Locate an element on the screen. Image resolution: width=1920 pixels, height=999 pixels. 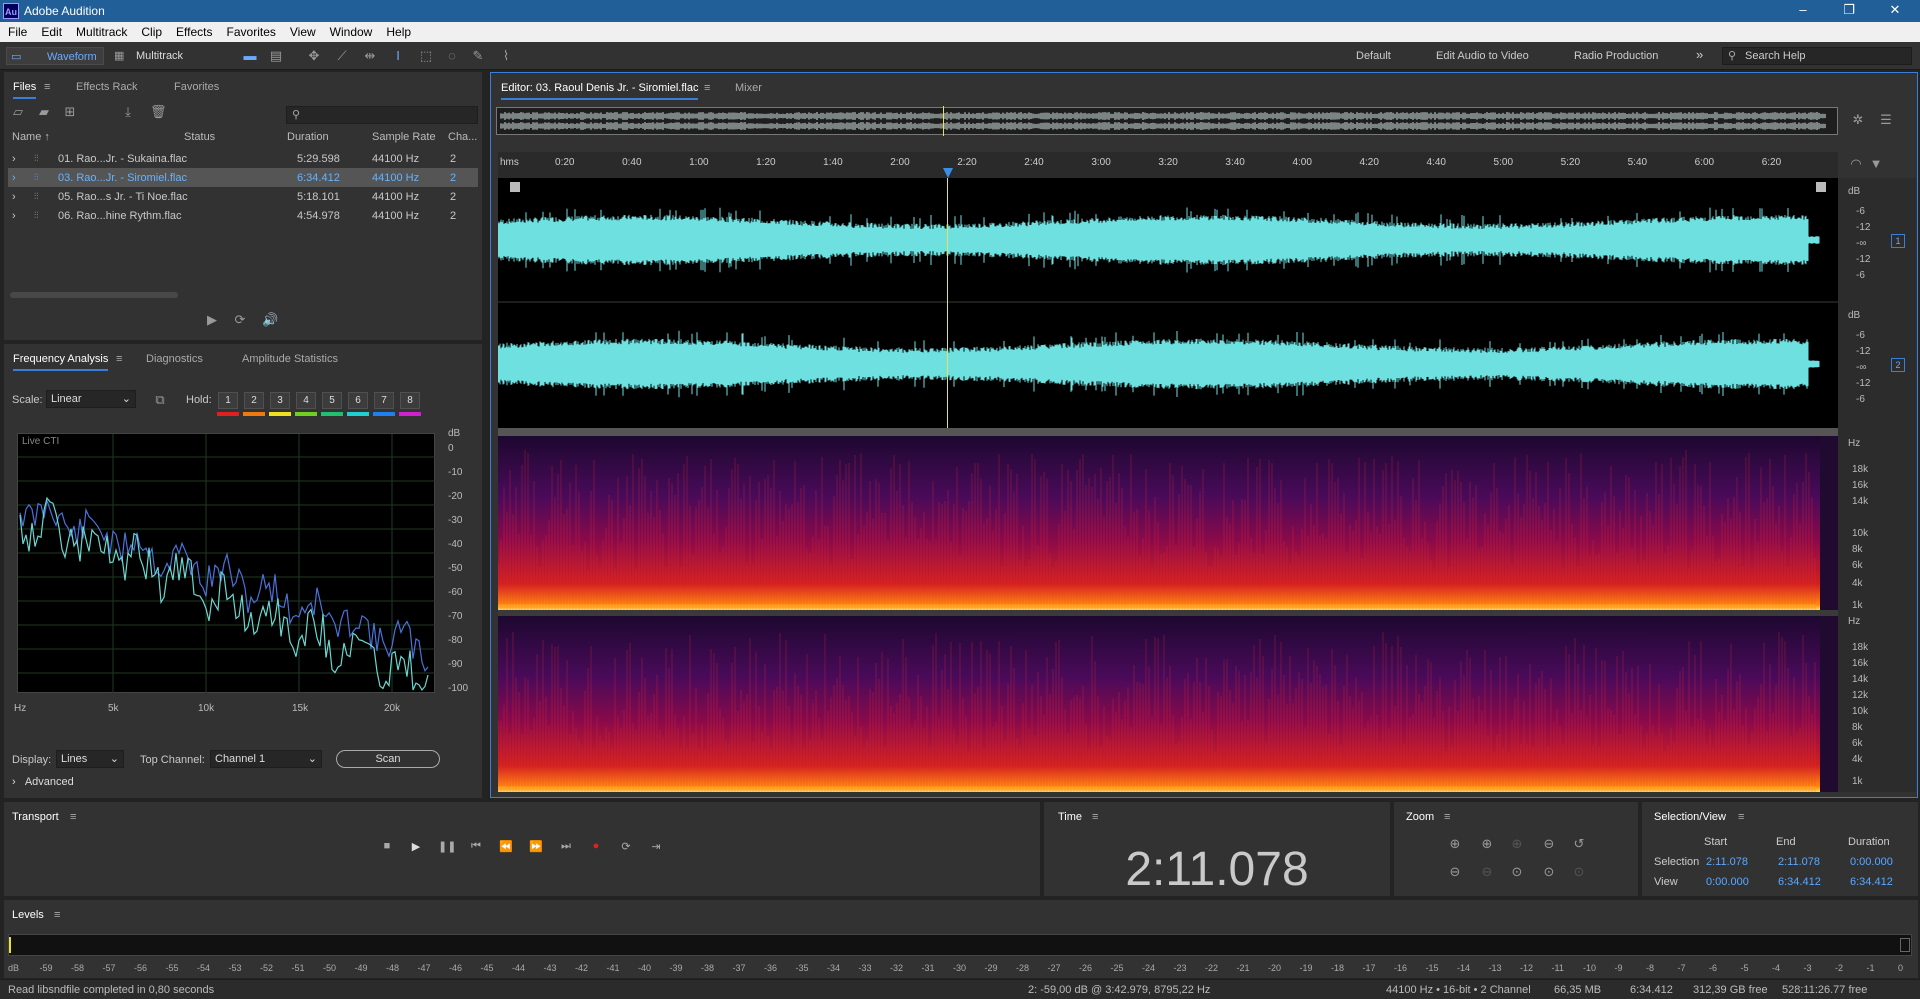
view-start: 0:00.000 is located at coordinates (1727, 882).